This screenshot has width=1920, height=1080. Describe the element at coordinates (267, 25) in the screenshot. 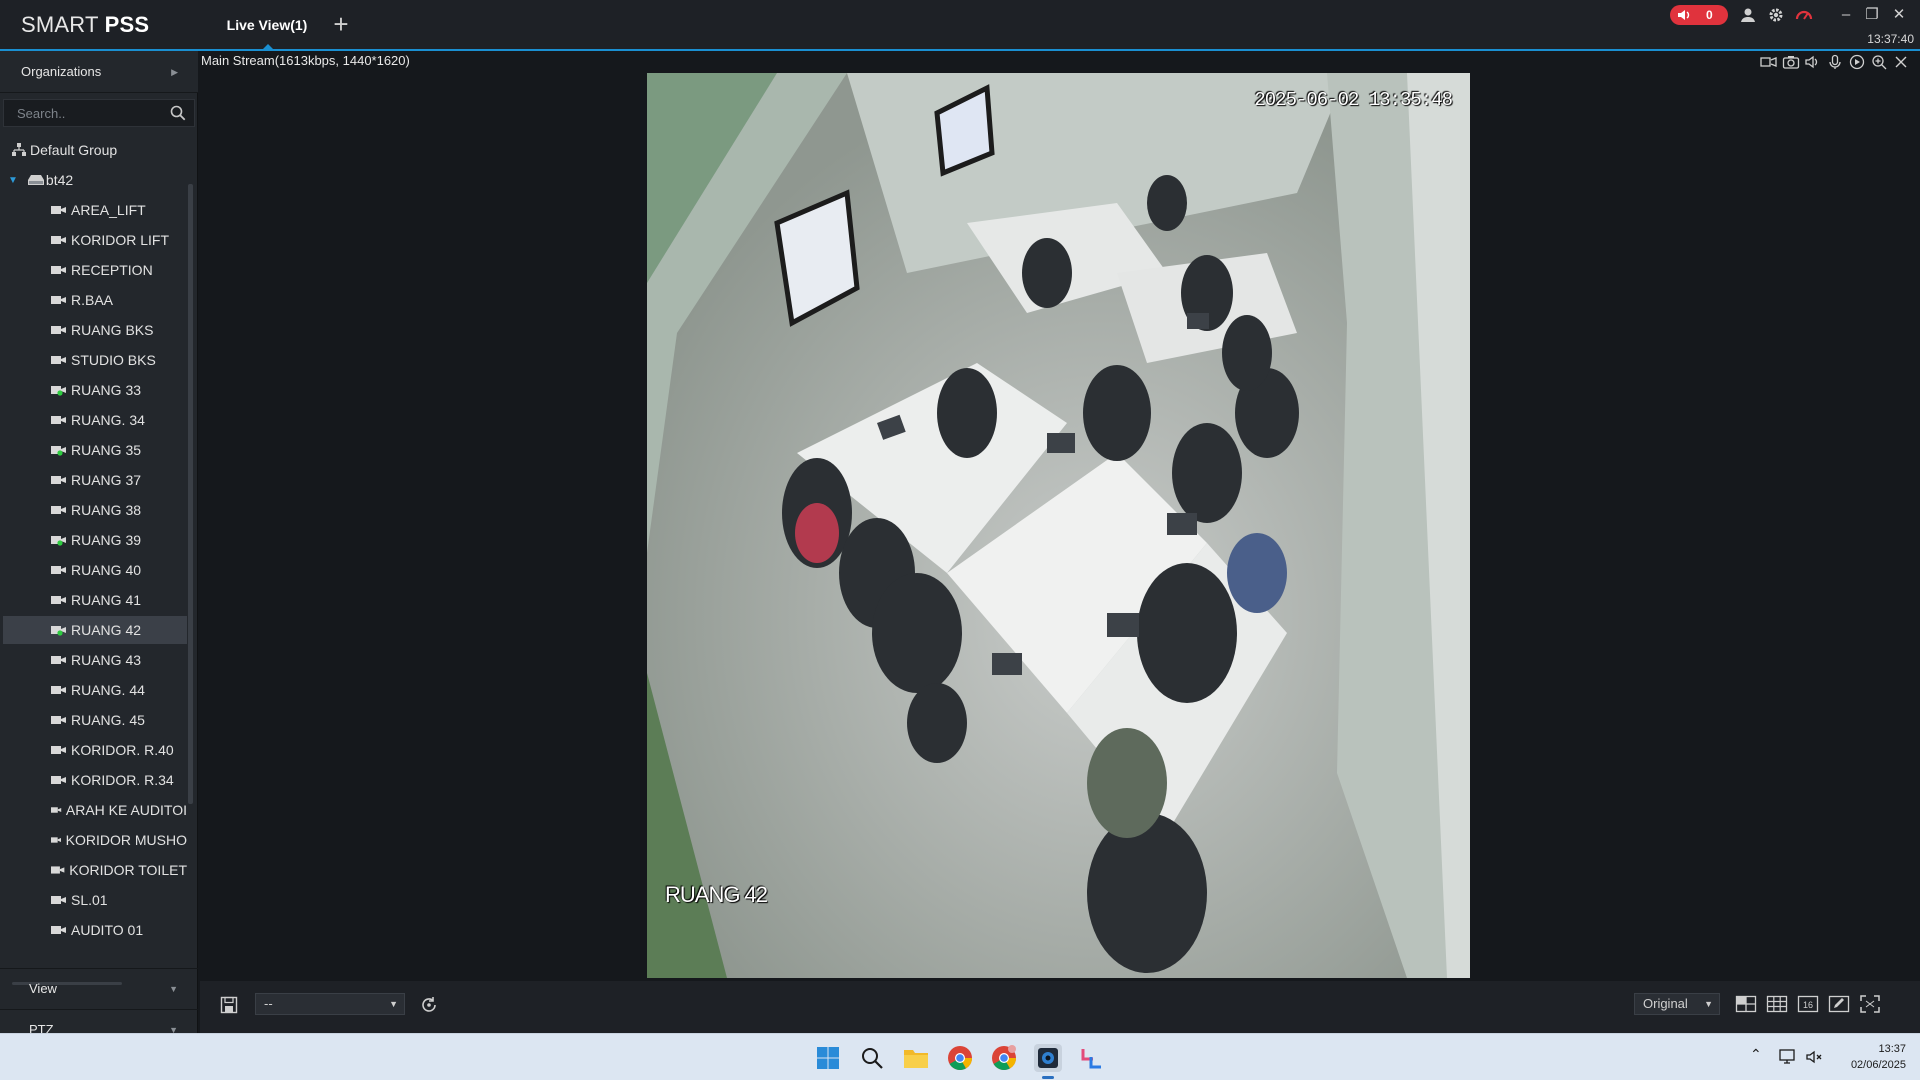

I see `tab-live-view: Live View(1)` at that location.